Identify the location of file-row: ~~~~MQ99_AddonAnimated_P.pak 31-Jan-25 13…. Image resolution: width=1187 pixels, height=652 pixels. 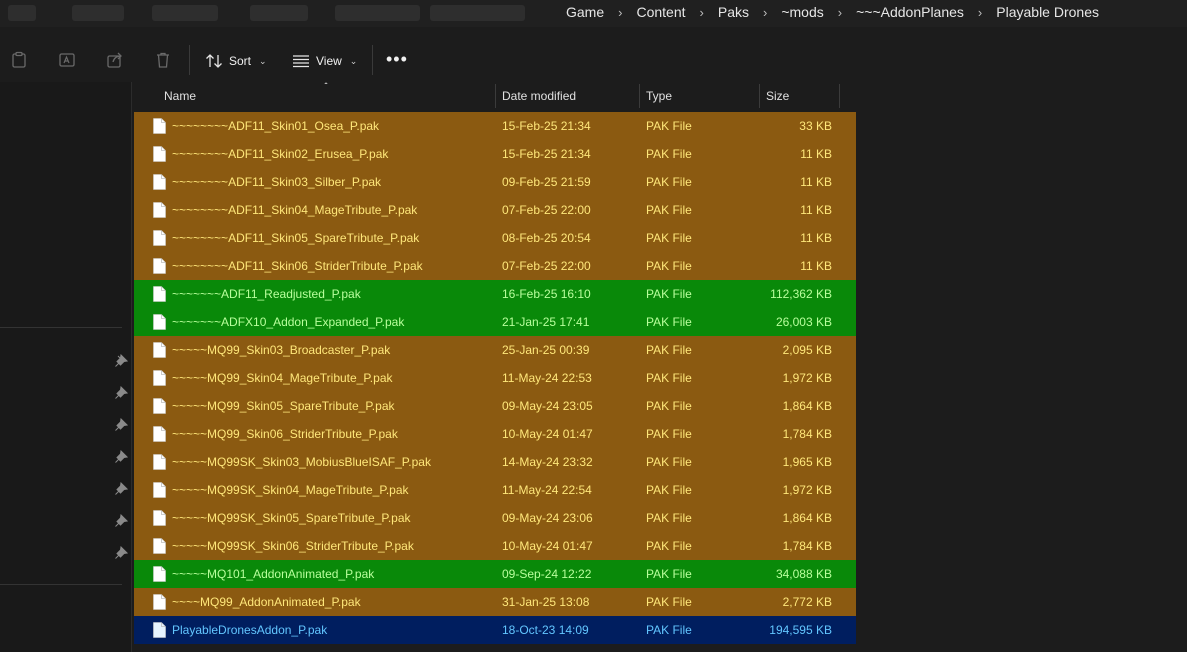
(495, 602).